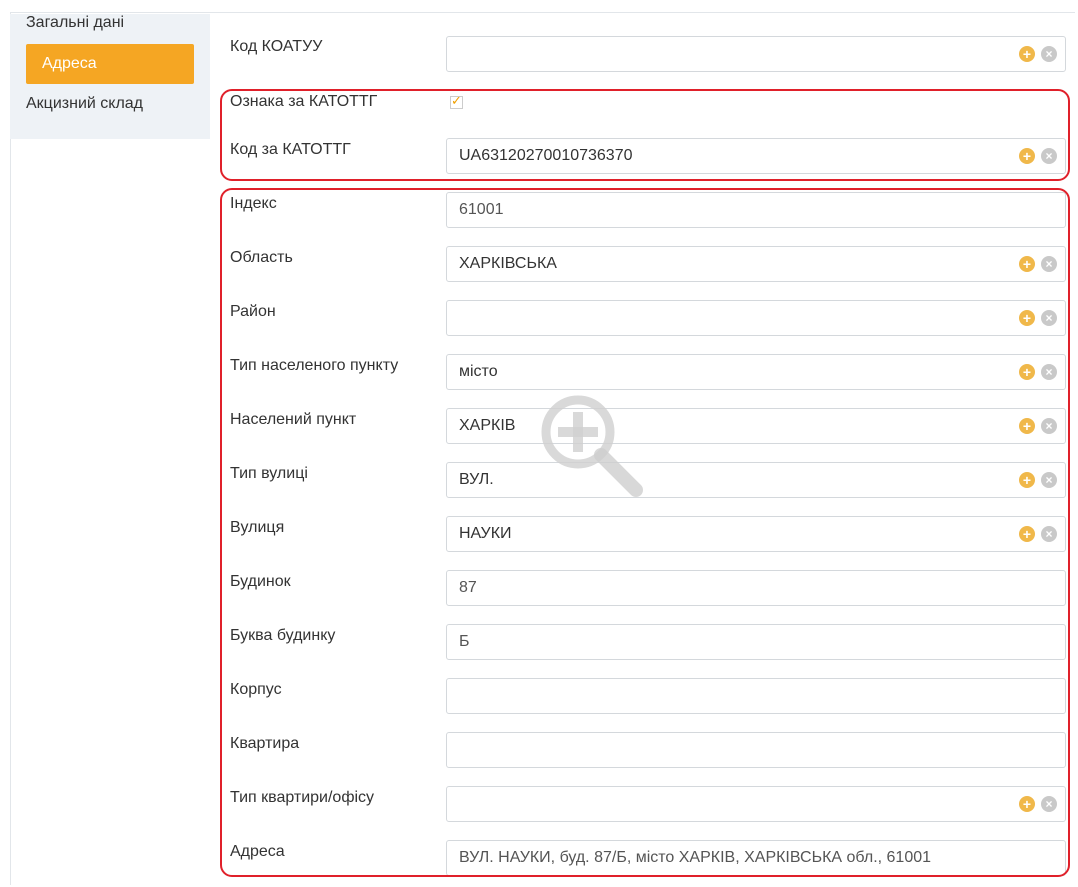 The width and height of the screenshot is (1078, 887). Describe the element at coordinates (265, 743) in the screenshot. I see `apartment-label: Квартира` at that location.